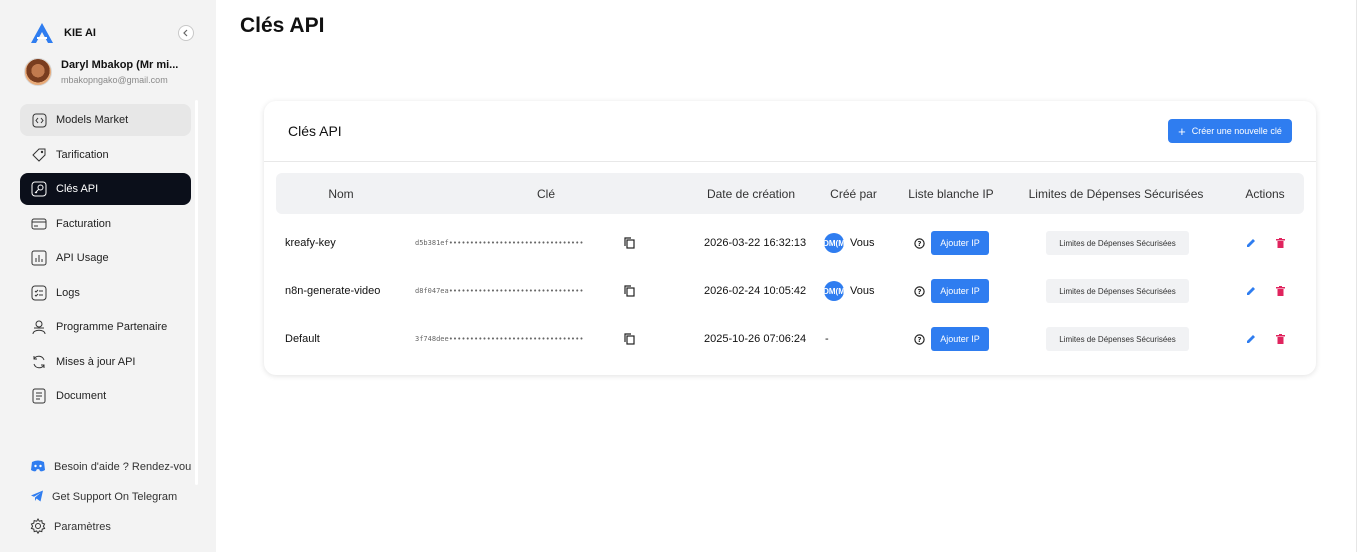 Image resolution: width=1361 pixels, height=552 pixels. Describe the element at coordinates (1116, 193) in the screenshot. I see `header-limits: Limites de Dépenses Sécurisées` at that location.